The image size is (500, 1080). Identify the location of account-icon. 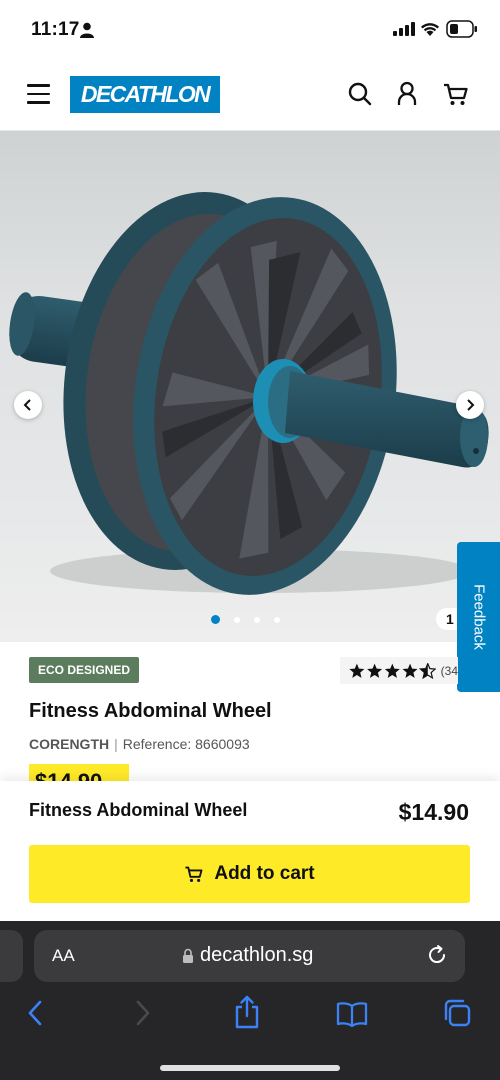
(407, 94).